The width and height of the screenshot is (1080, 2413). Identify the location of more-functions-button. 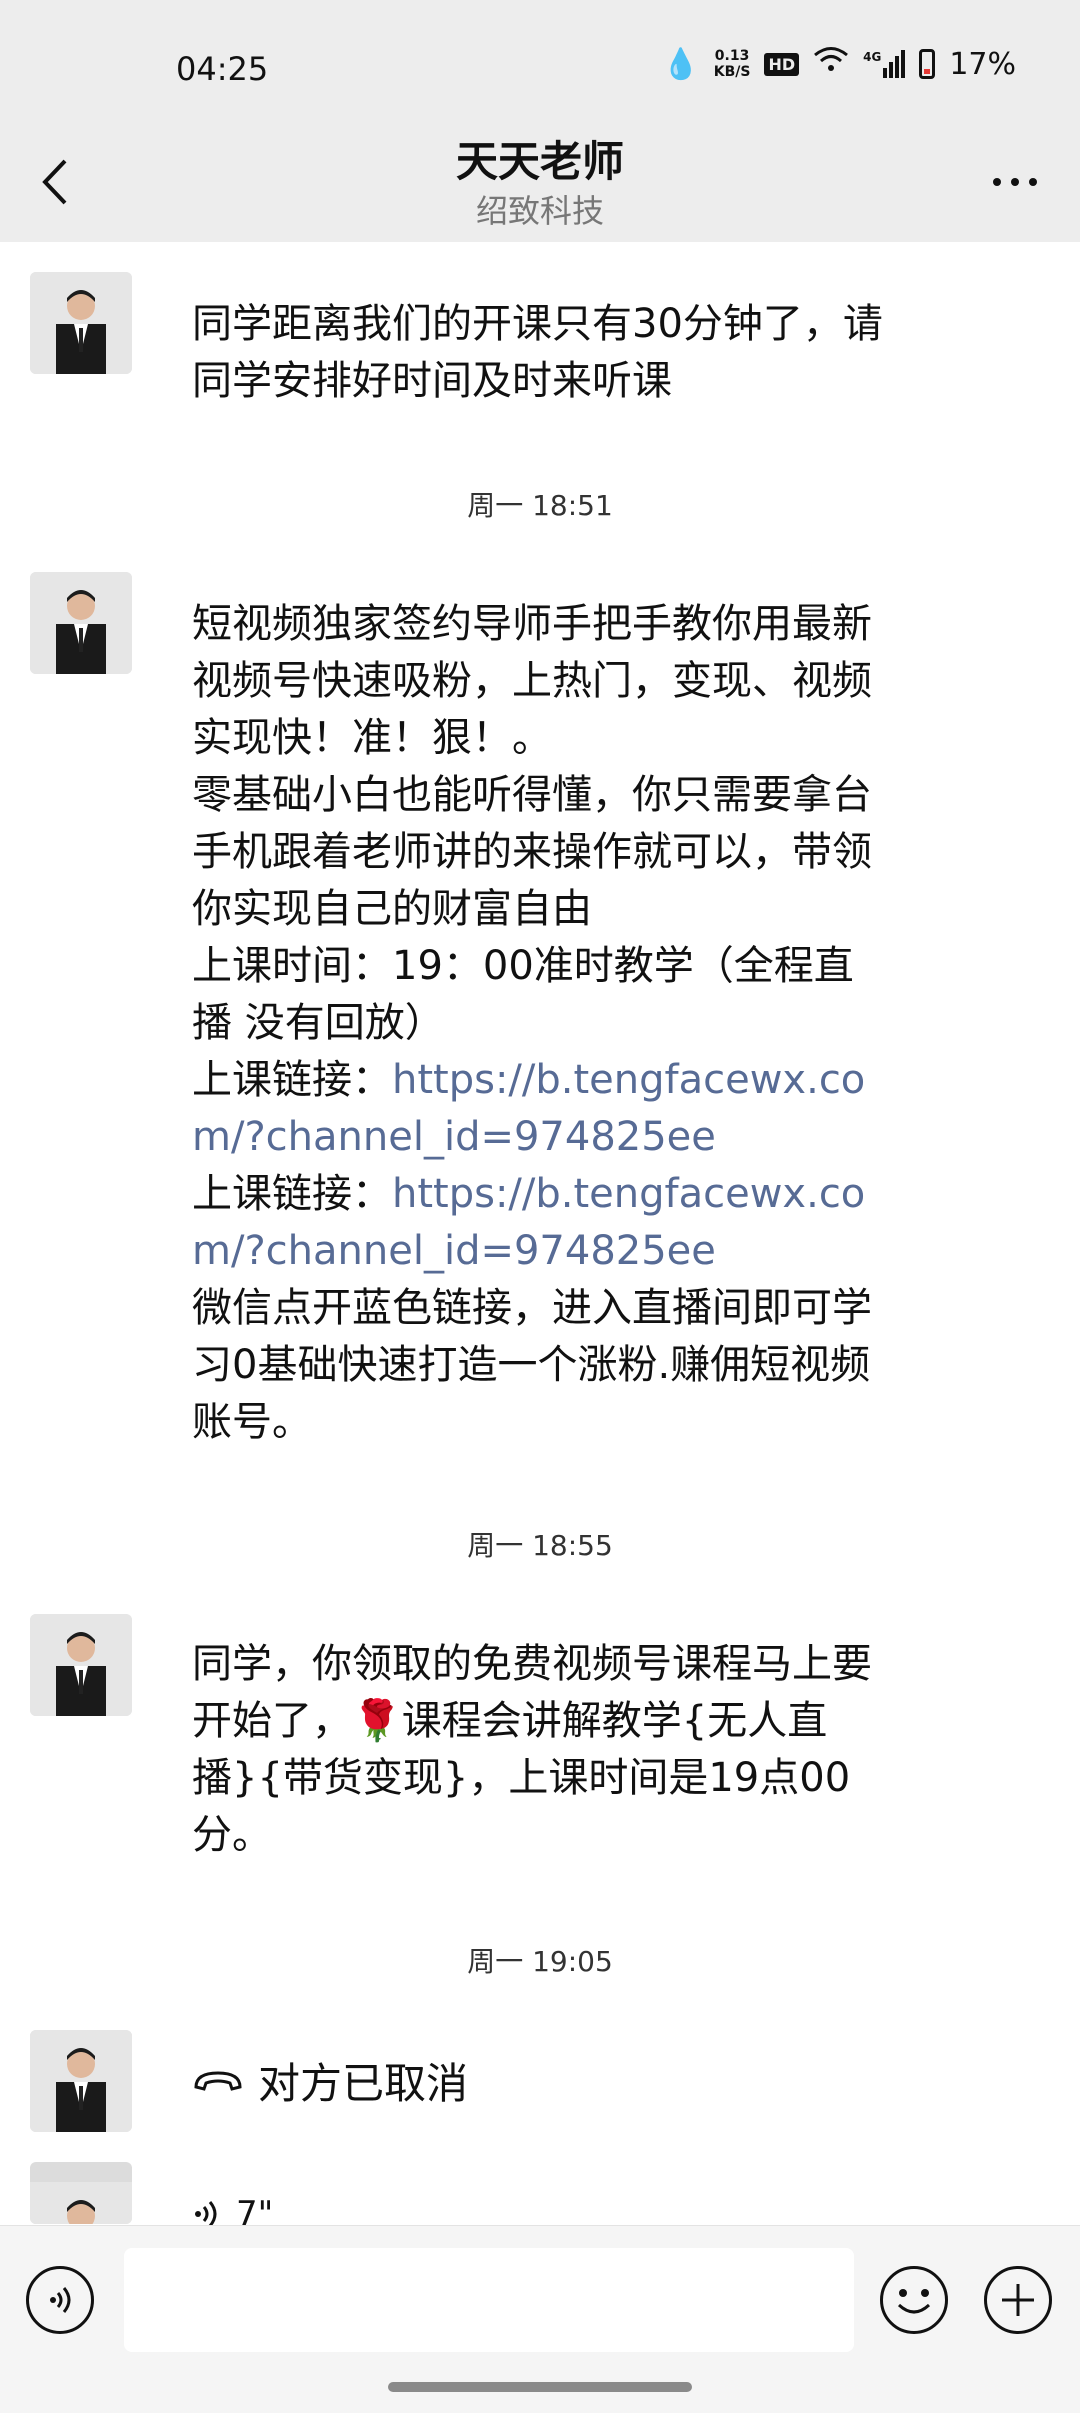
(1018, 2300).